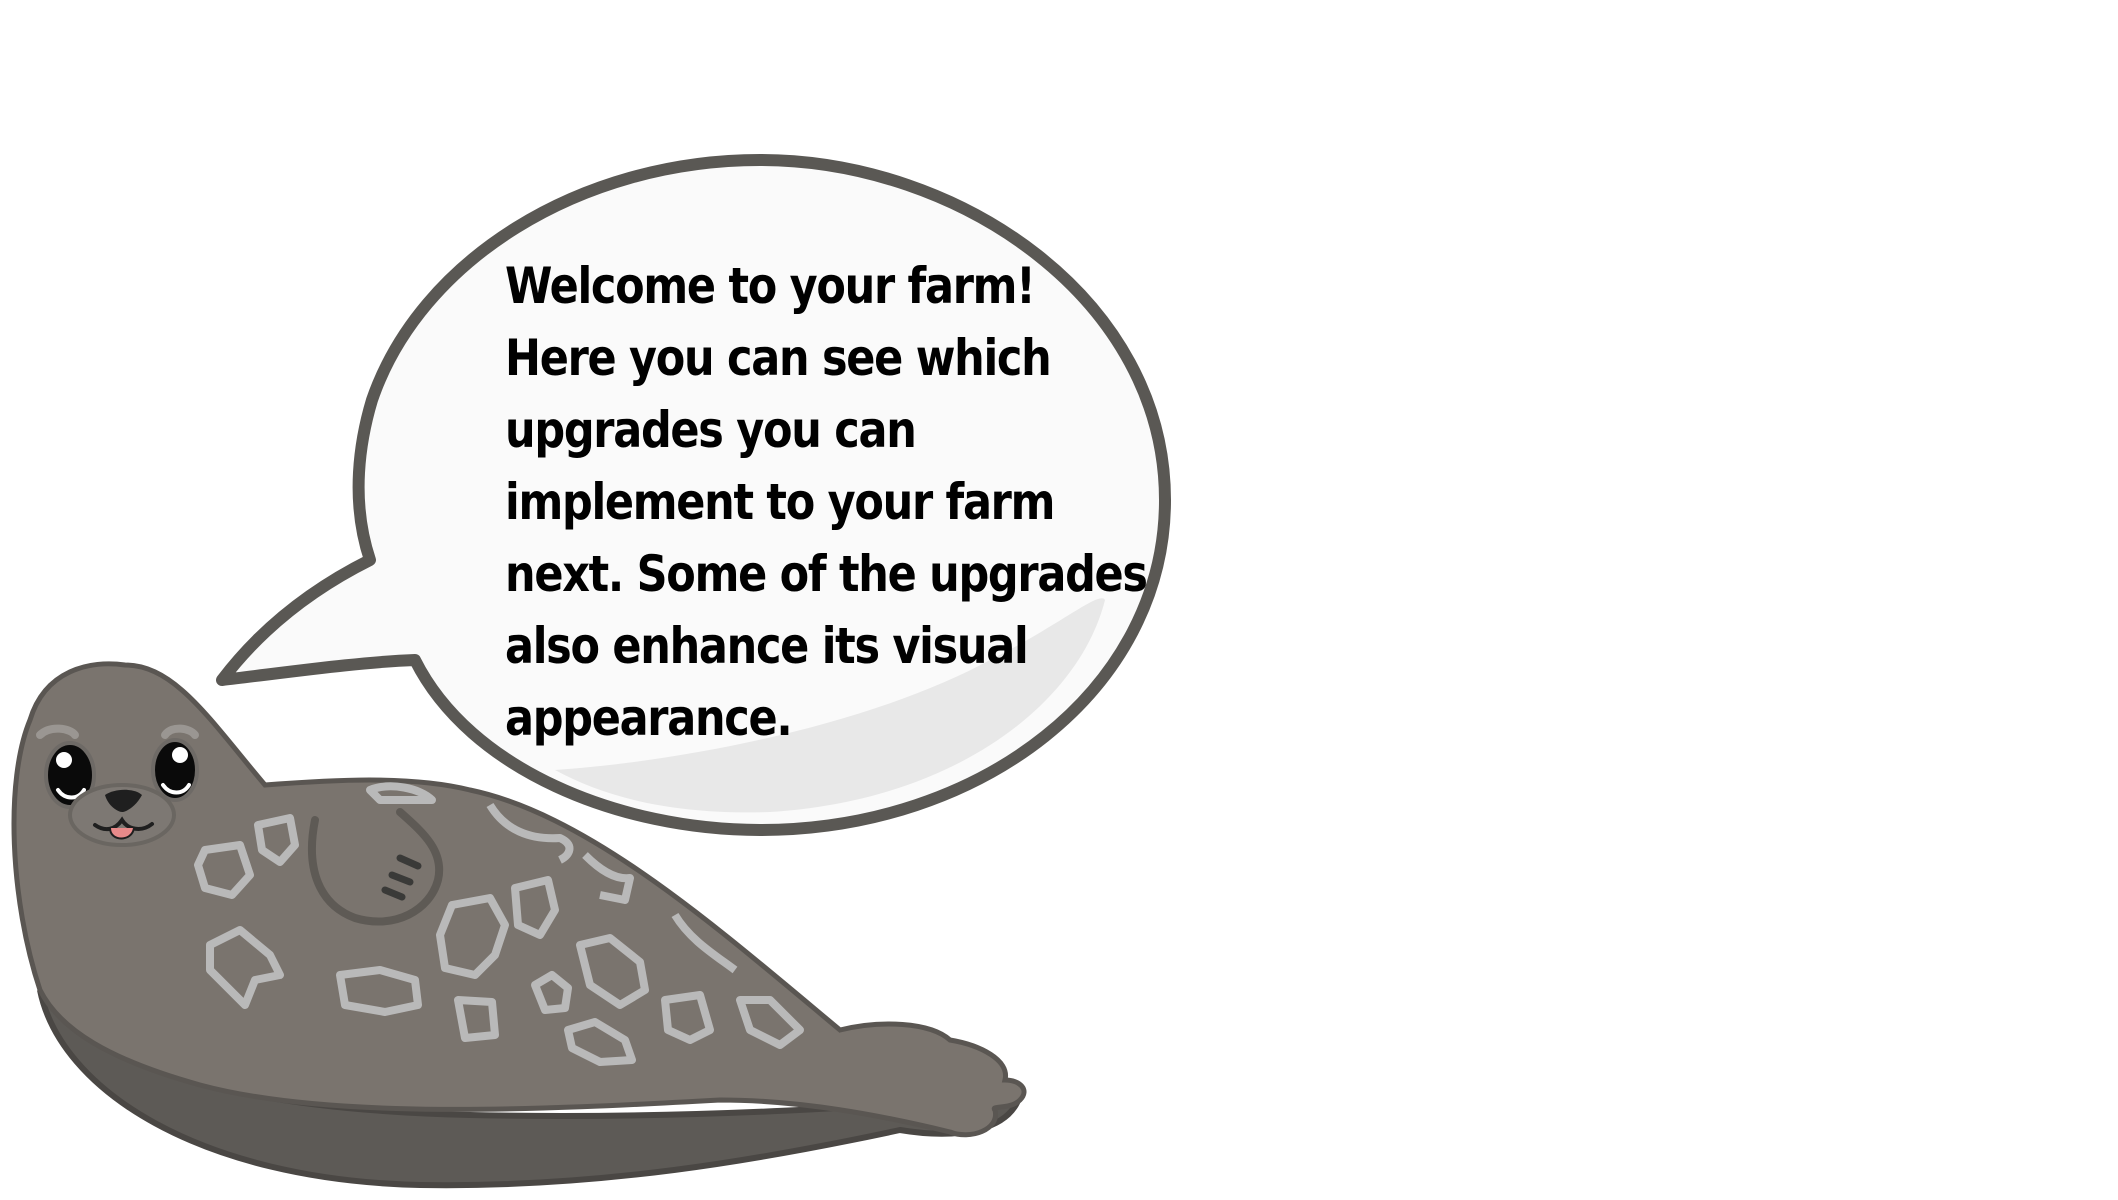  Describe the element at coordinates (711, 430) in the screenshot. I see `dialog-line: upgrades you can` at that location.